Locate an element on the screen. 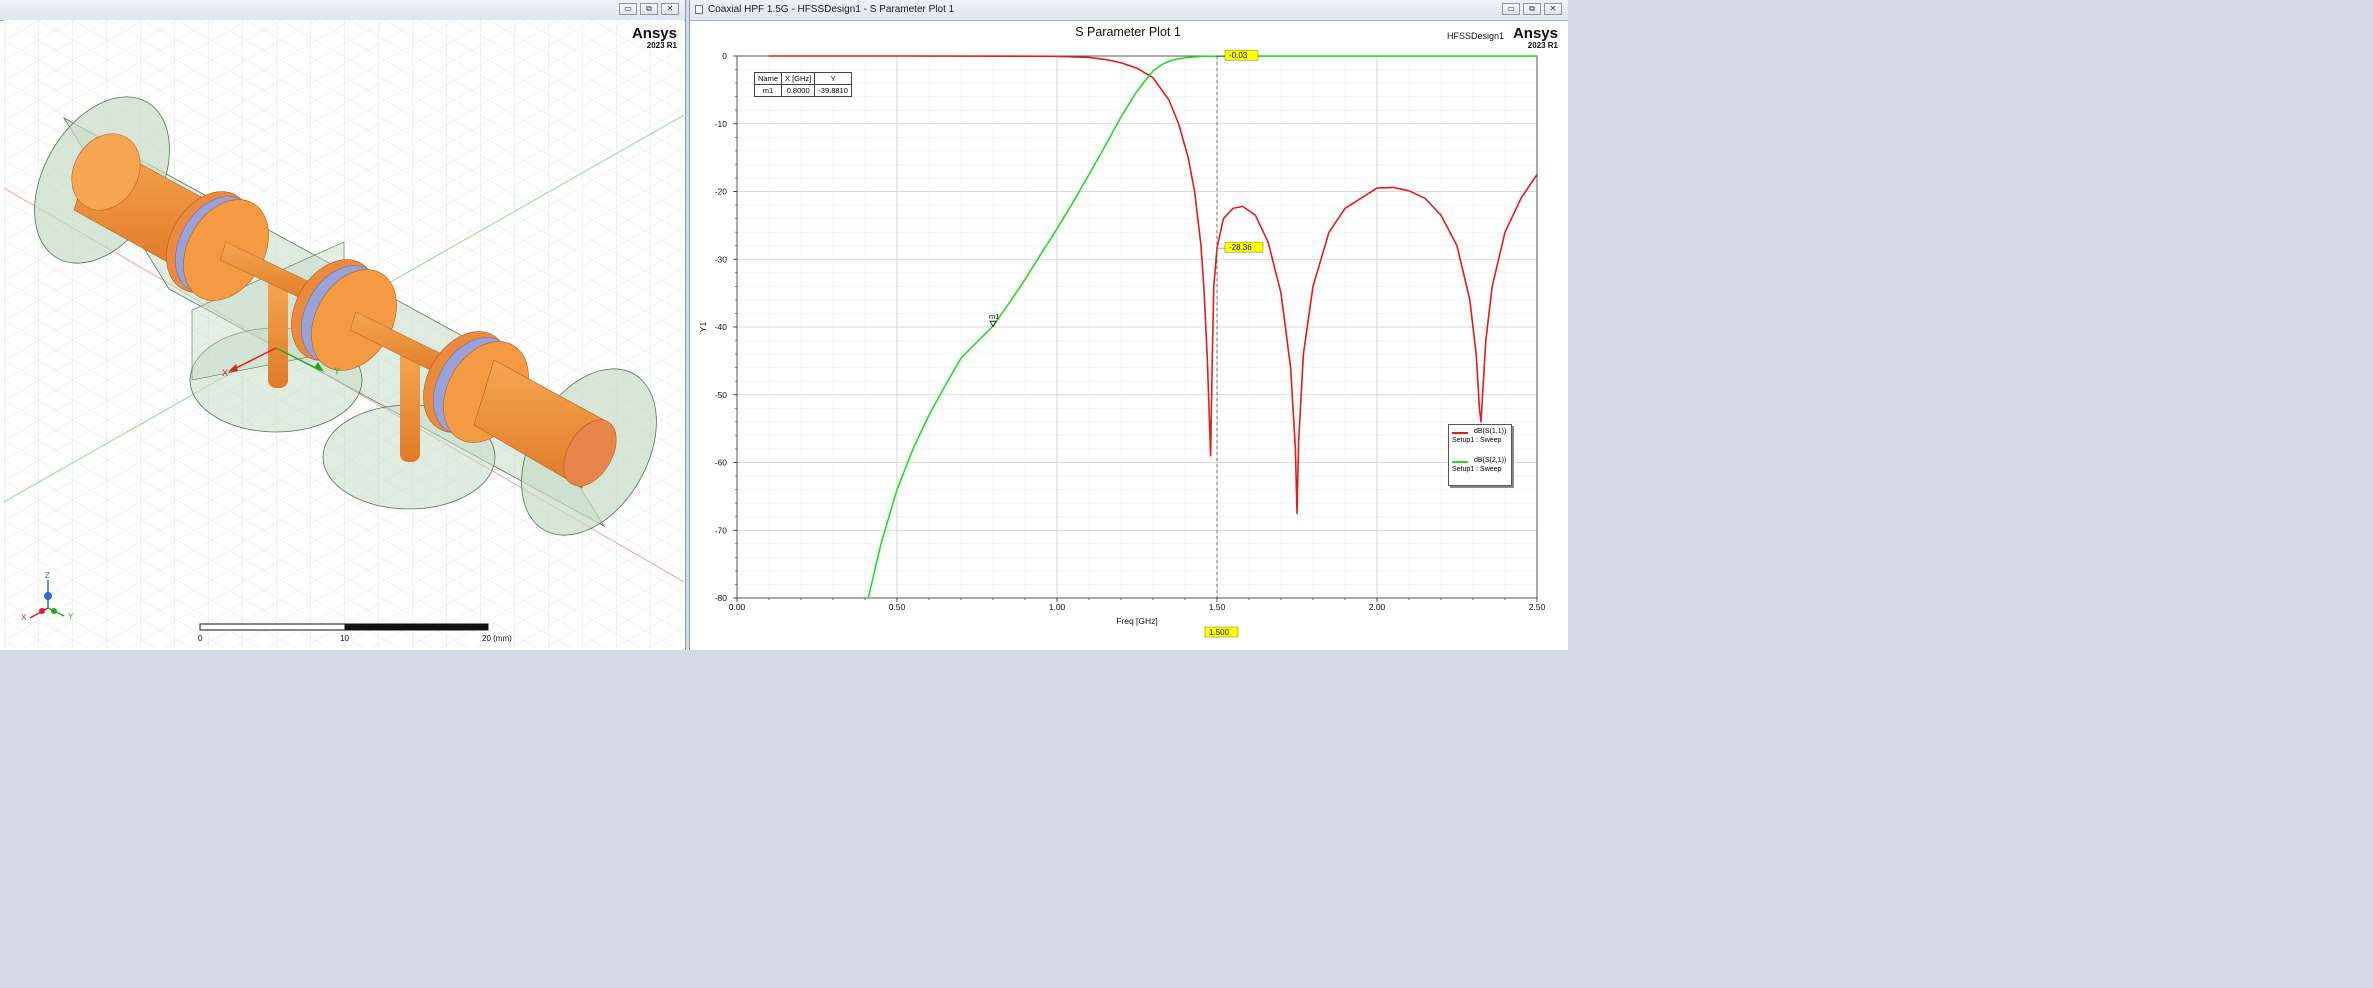 This screenshot has height=988, width=2373. x-tick-label: 1.00 is located at coordinates (1057, 607).